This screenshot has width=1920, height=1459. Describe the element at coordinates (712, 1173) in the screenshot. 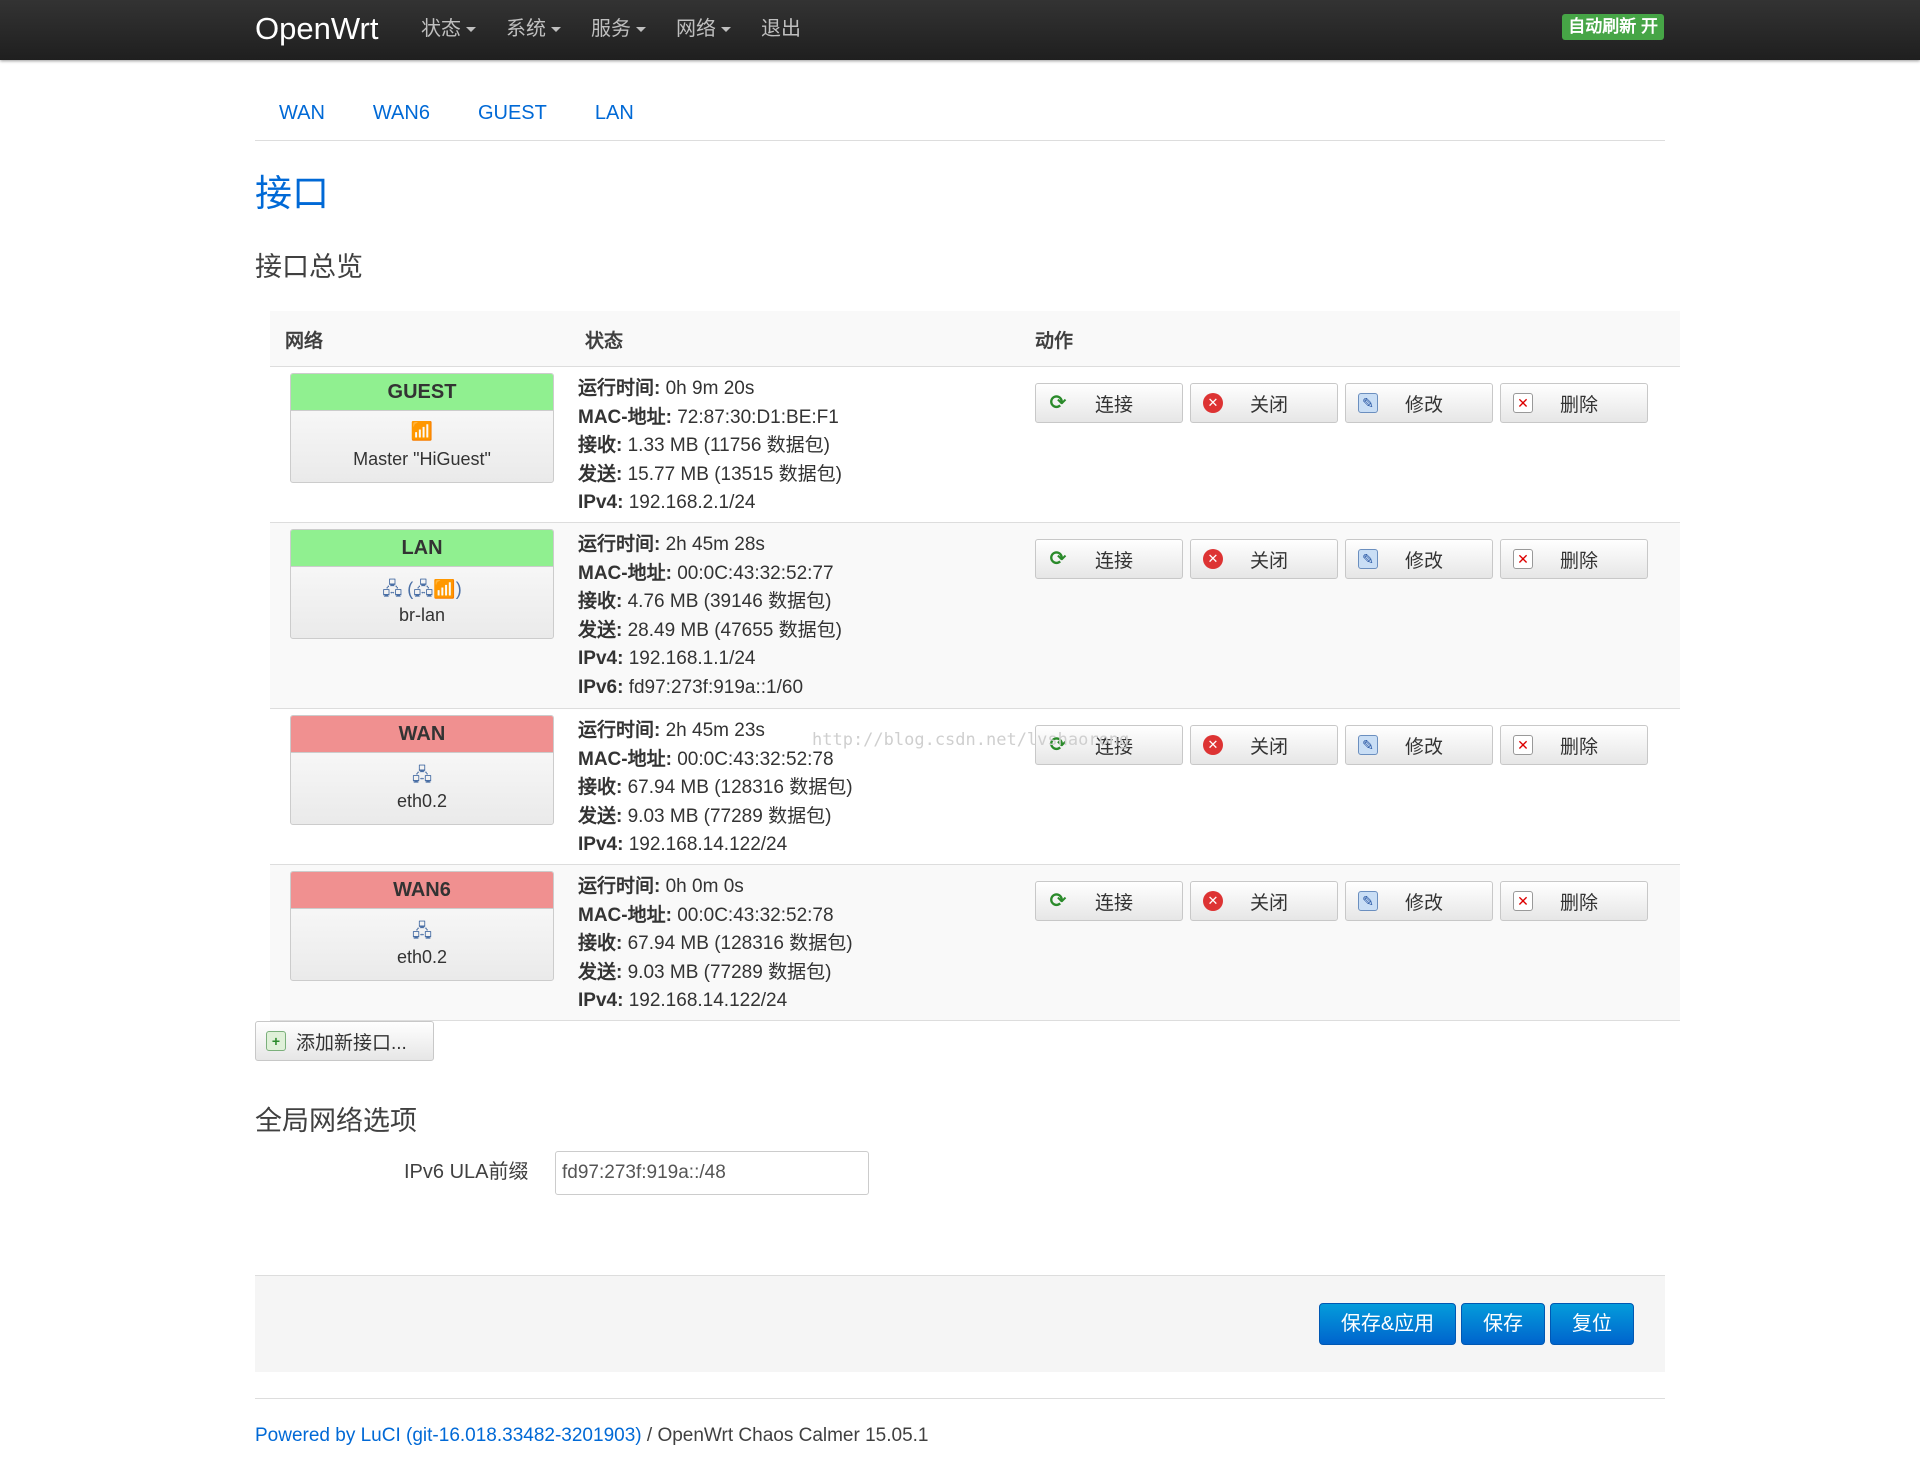

I see `ula-prefix-input` at that location.